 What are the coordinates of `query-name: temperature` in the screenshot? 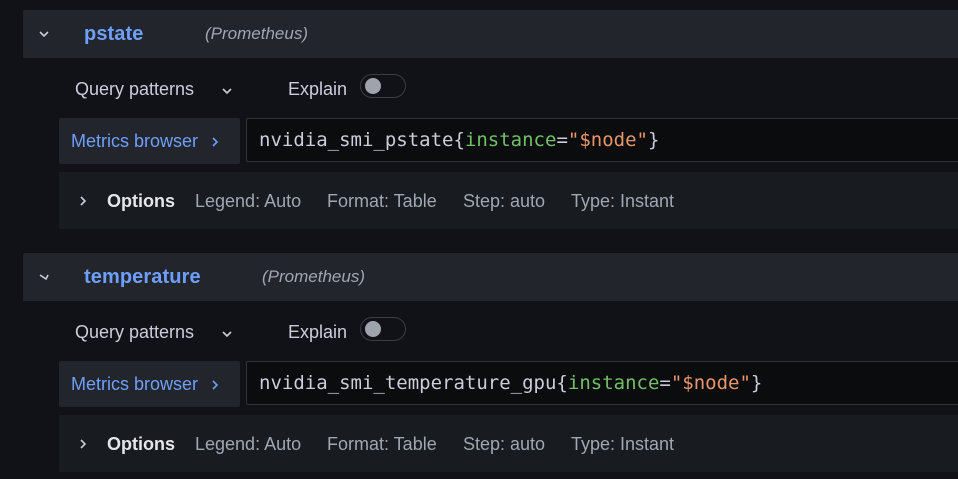 It's located at (142, 277).